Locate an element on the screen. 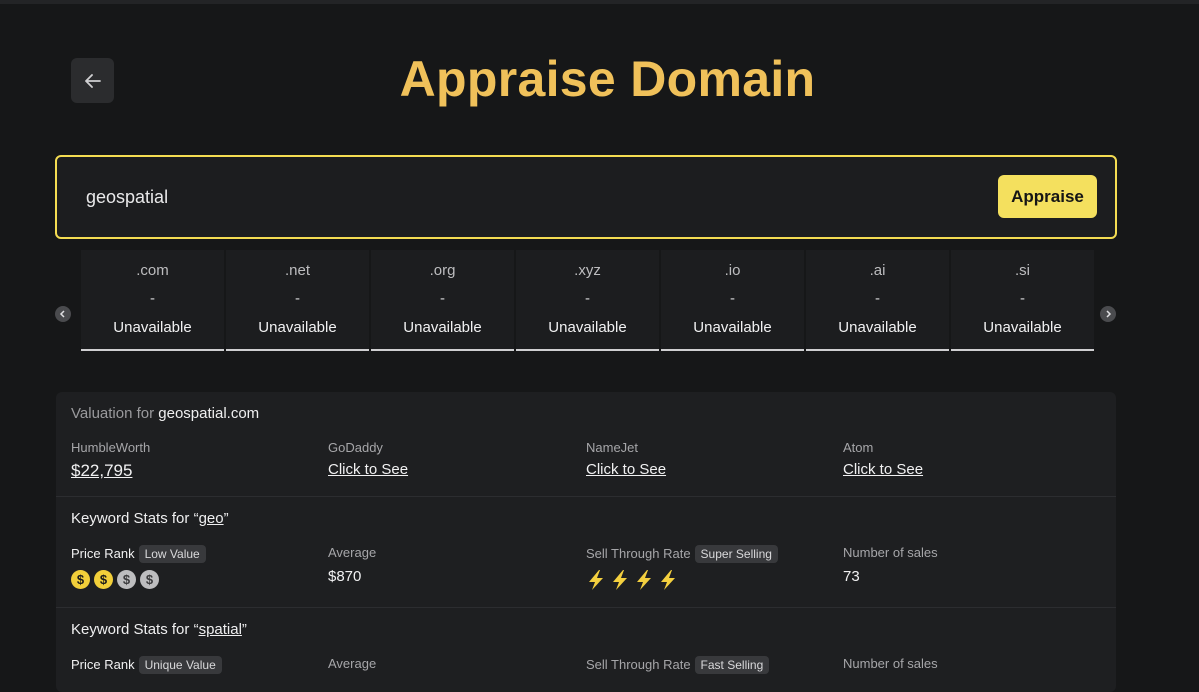 The height and width of the screenshot is (692, 1199). source-humbleworth: HumbleWorth $22,795 is located at coordinates (110, 460).